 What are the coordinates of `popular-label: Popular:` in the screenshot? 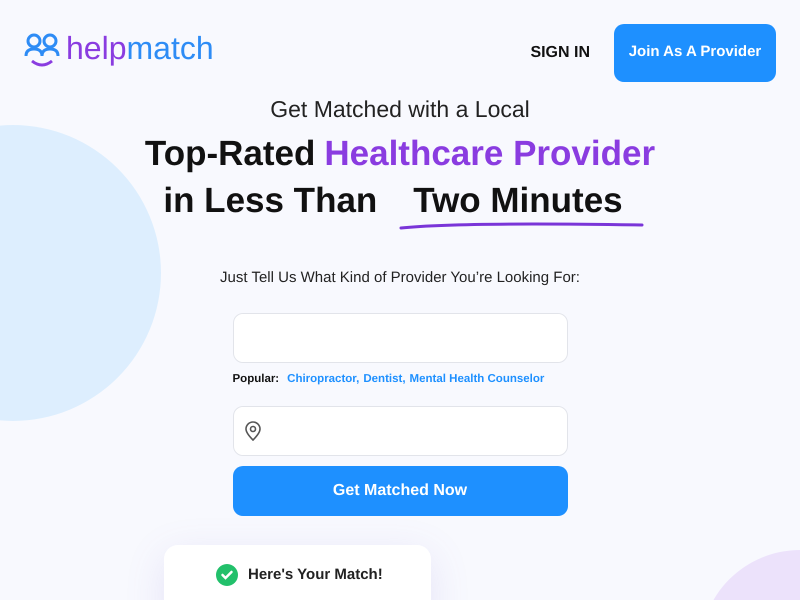 It's located at (256, 379).